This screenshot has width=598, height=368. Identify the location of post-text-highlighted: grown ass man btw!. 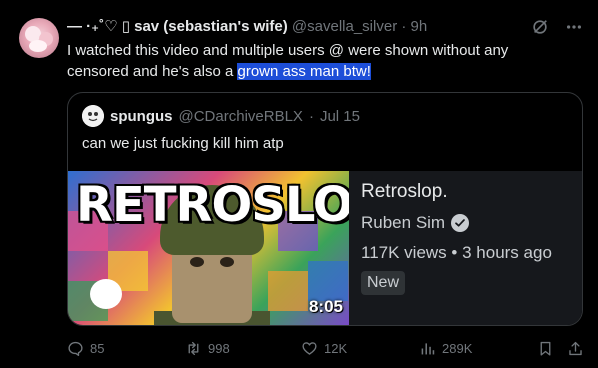
(304, 71).